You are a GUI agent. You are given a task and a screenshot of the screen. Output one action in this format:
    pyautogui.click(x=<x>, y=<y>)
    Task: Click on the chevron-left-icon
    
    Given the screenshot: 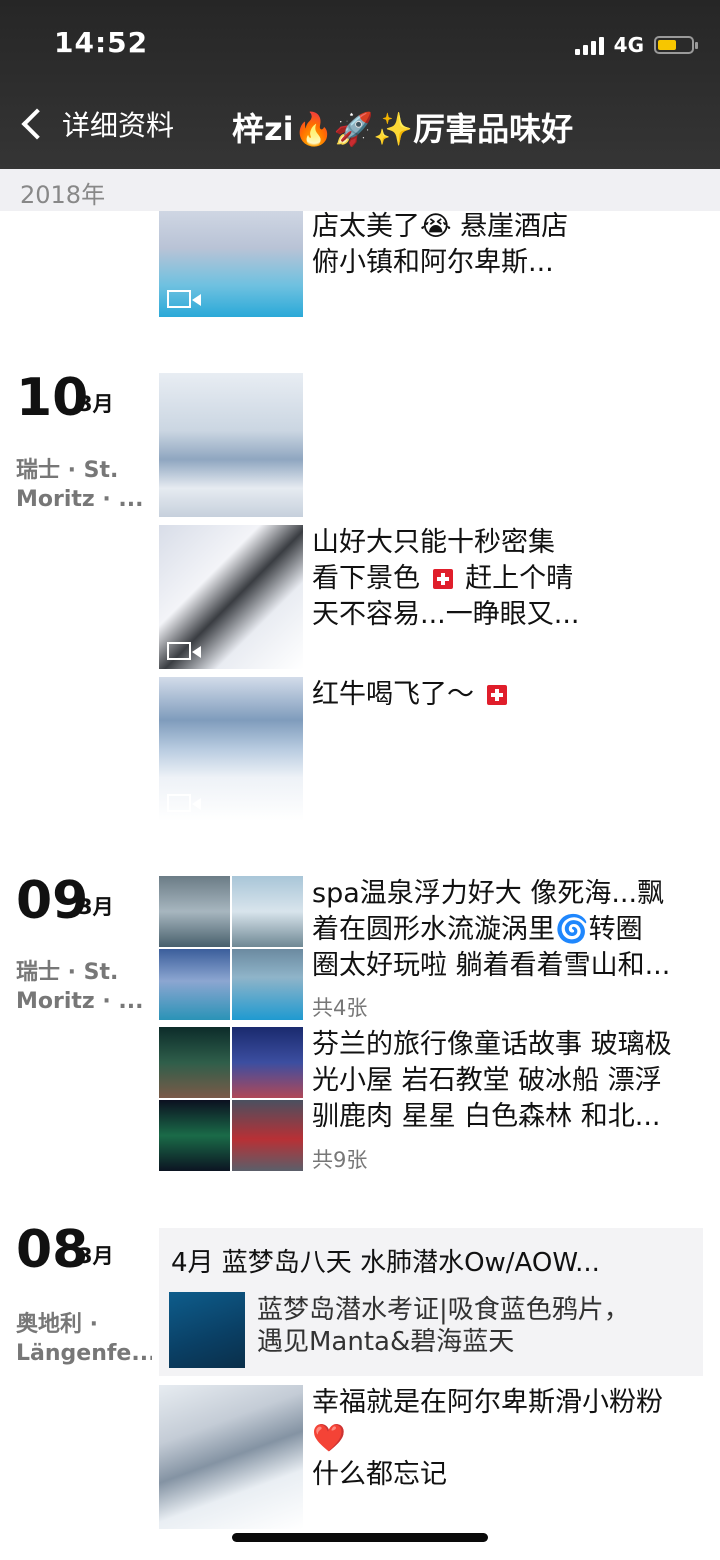 What is the action you would take?
    pyautogui.click(x=37, y=124)
    